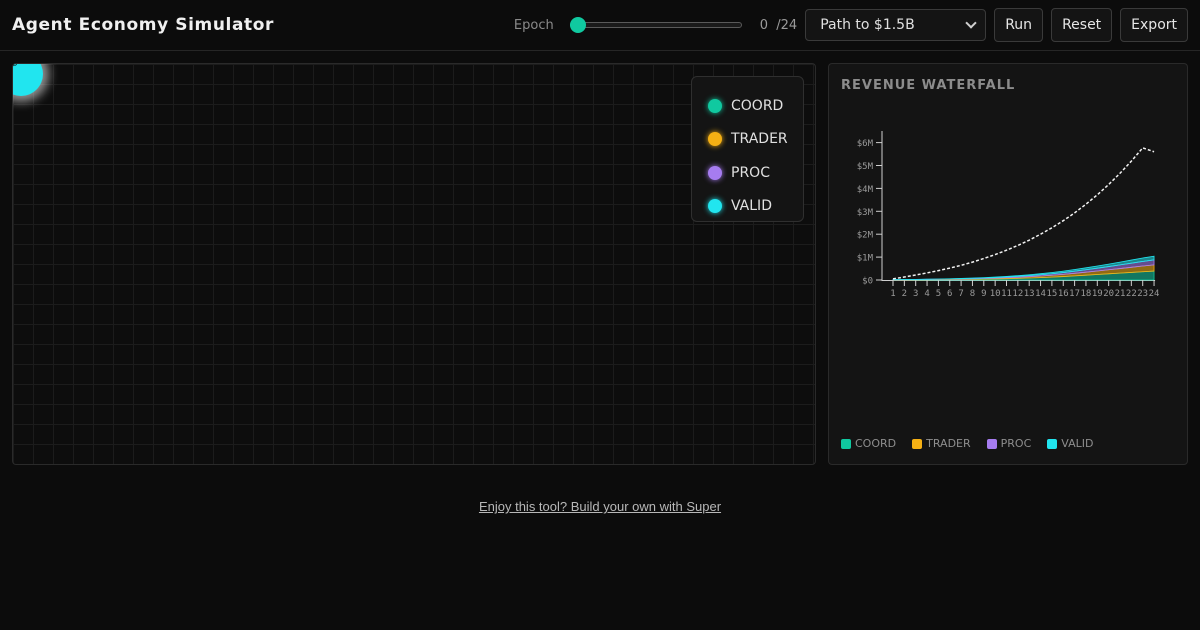 This screenshot has height=630, width=1200. What do you see at coordinates (938, 294) in the screenshot?
I see `x-tick-label: 5` at bounding box center [938, 294].